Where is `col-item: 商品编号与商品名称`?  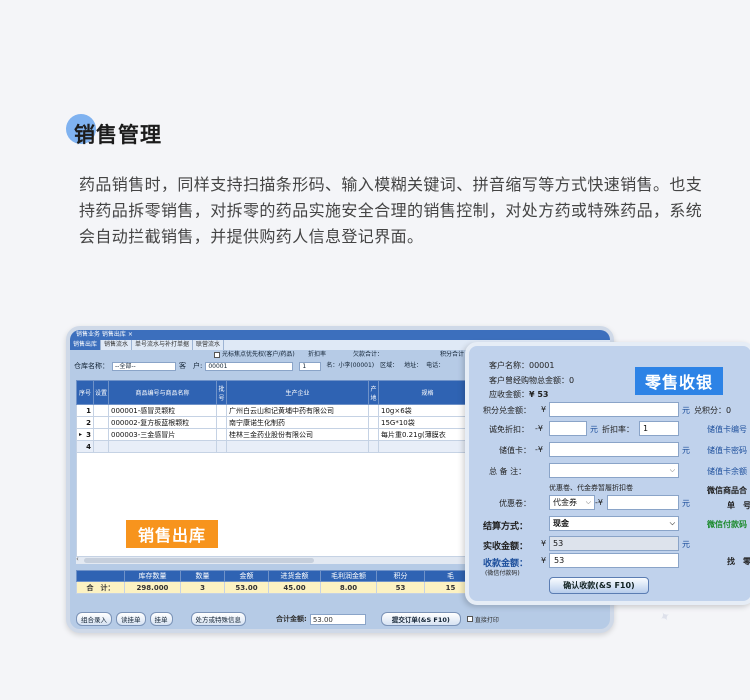 col-item: 商品编号与商品名称 is located at coordinates (162, 392).